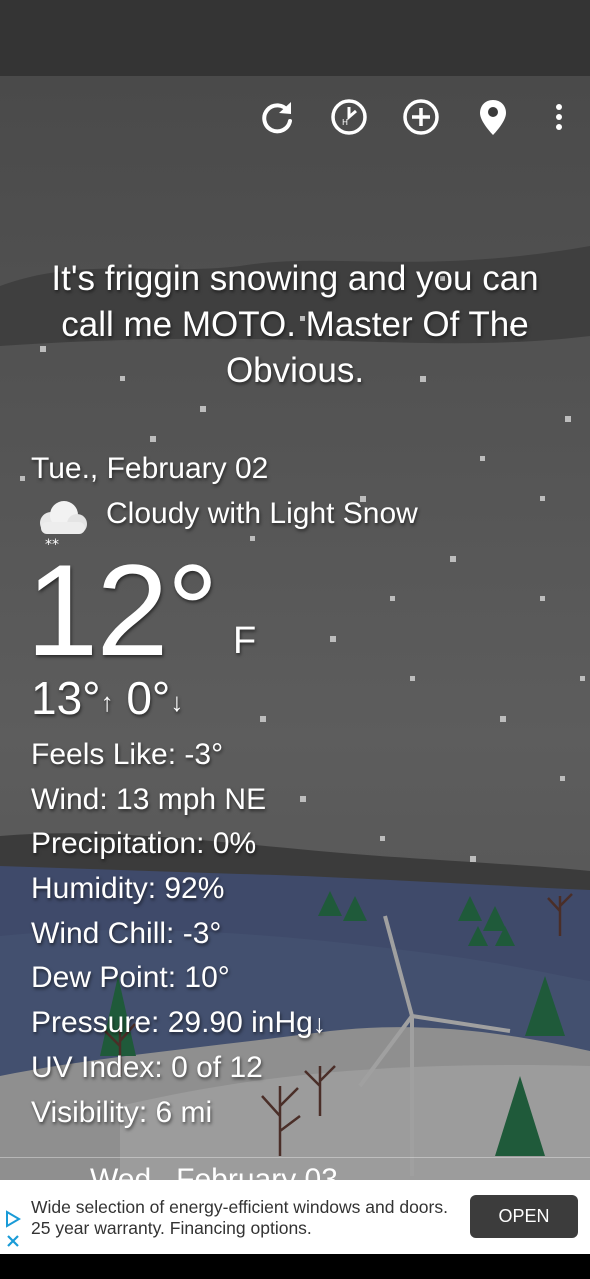 This screenshot has height=1279, width=590. I want to click on adchoices-icon, so click(13, 1219).